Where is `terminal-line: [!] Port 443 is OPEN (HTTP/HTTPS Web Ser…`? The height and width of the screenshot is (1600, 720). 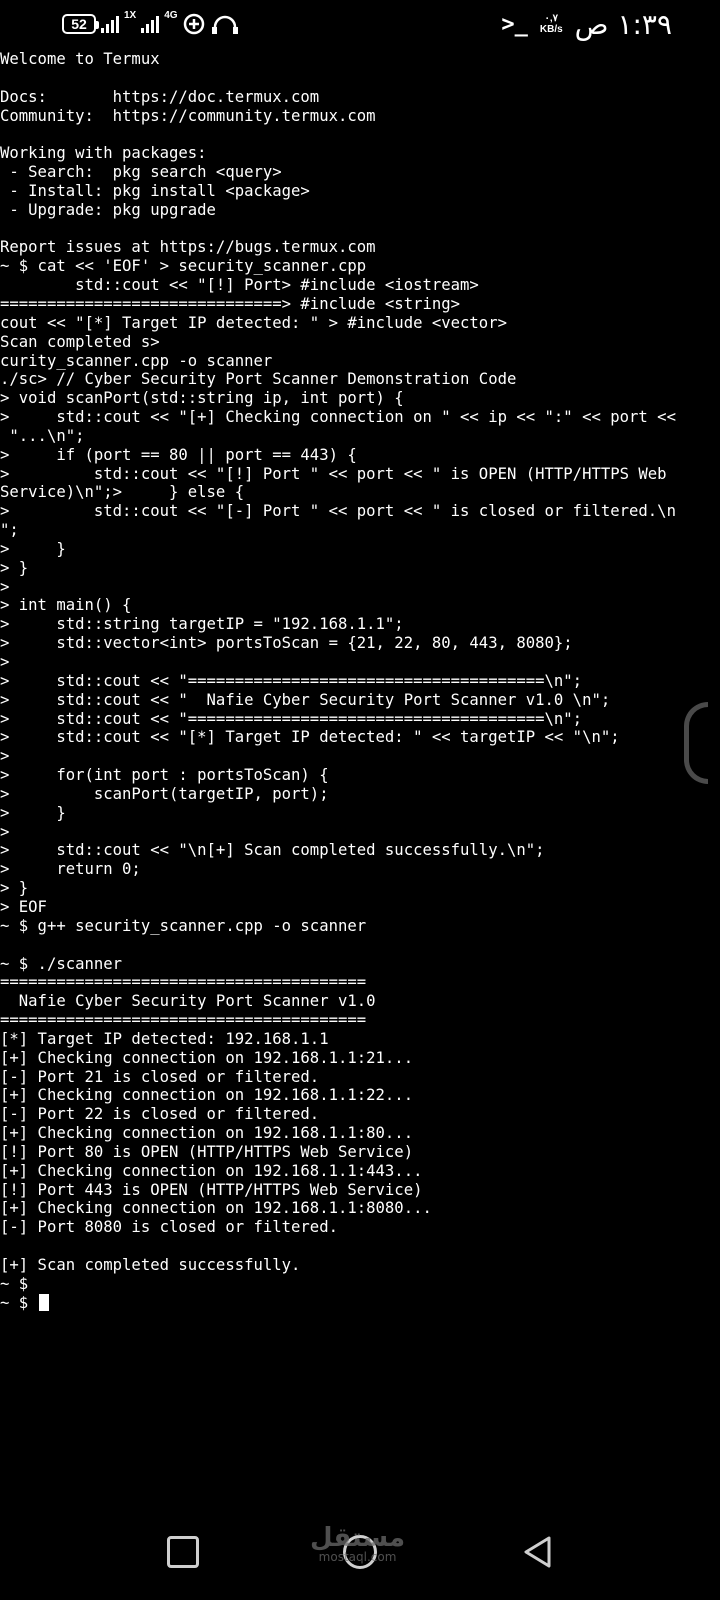
terminal-line: [!] Port 443 is OPEN (HTTP/HTTPS Web Ser… is located at coordinates (211, 1189).